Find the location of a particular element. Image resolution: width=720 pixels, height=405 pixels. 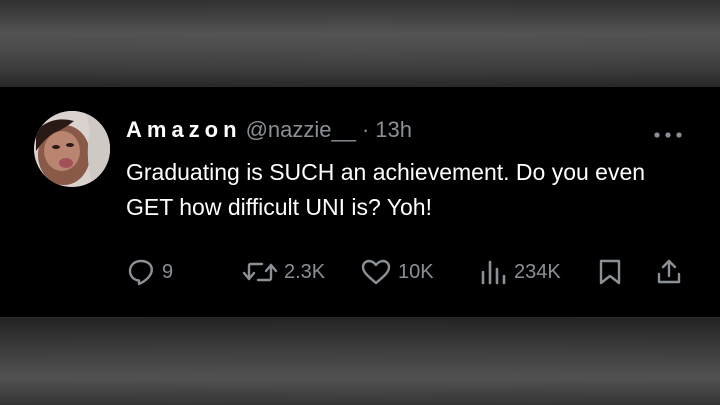

avatar is located at coordinates (72, 149).